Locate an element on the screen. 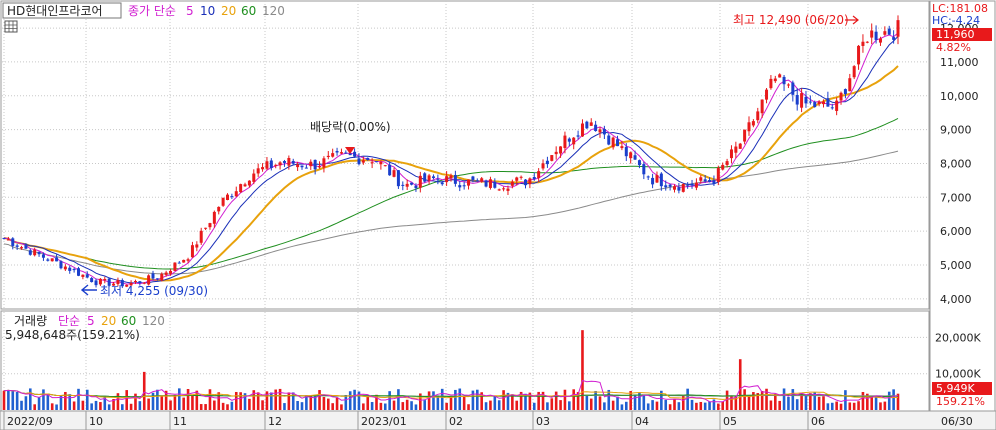  ma-legend-5: 5 is located at coordinates (190, 11).